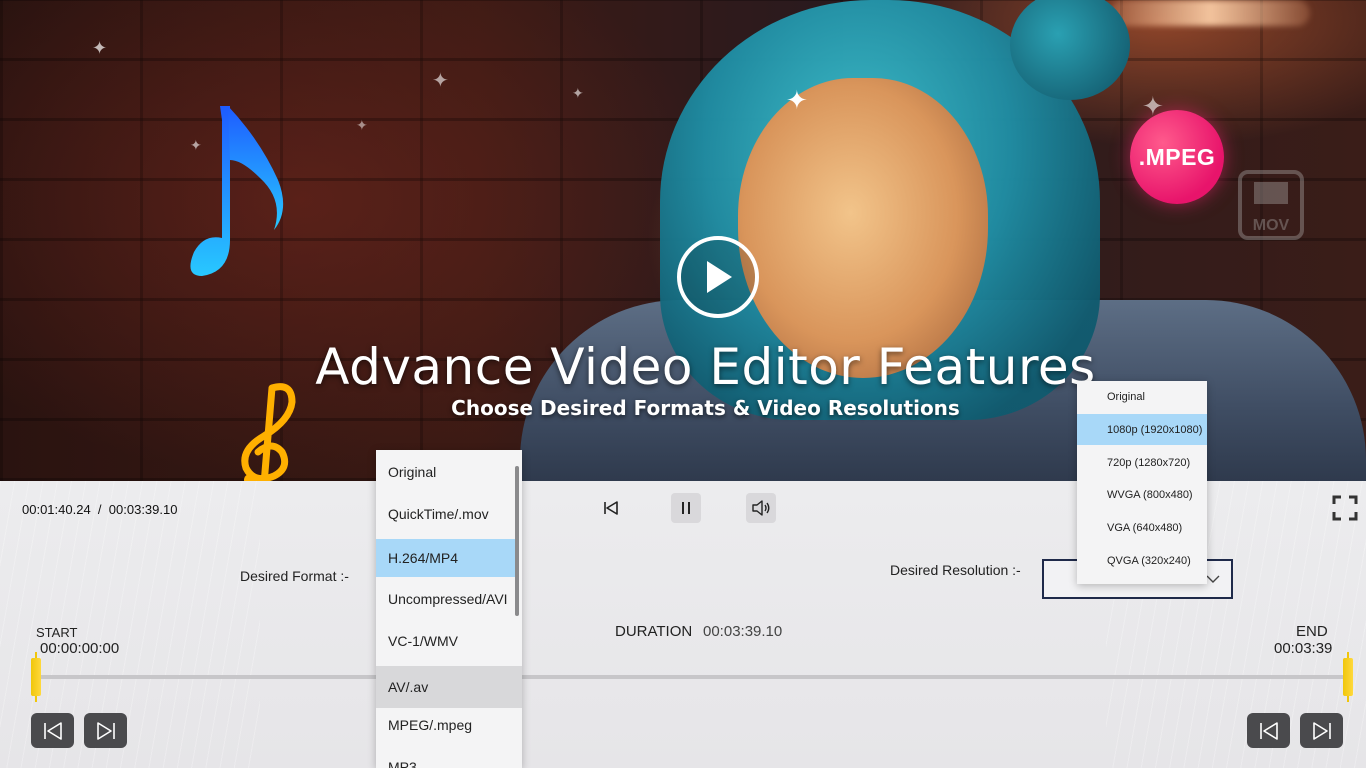 Image resolution: width=1366 pixels, height=768 pixels. I want to click on end-step-forward-button, so click(1321, 730).